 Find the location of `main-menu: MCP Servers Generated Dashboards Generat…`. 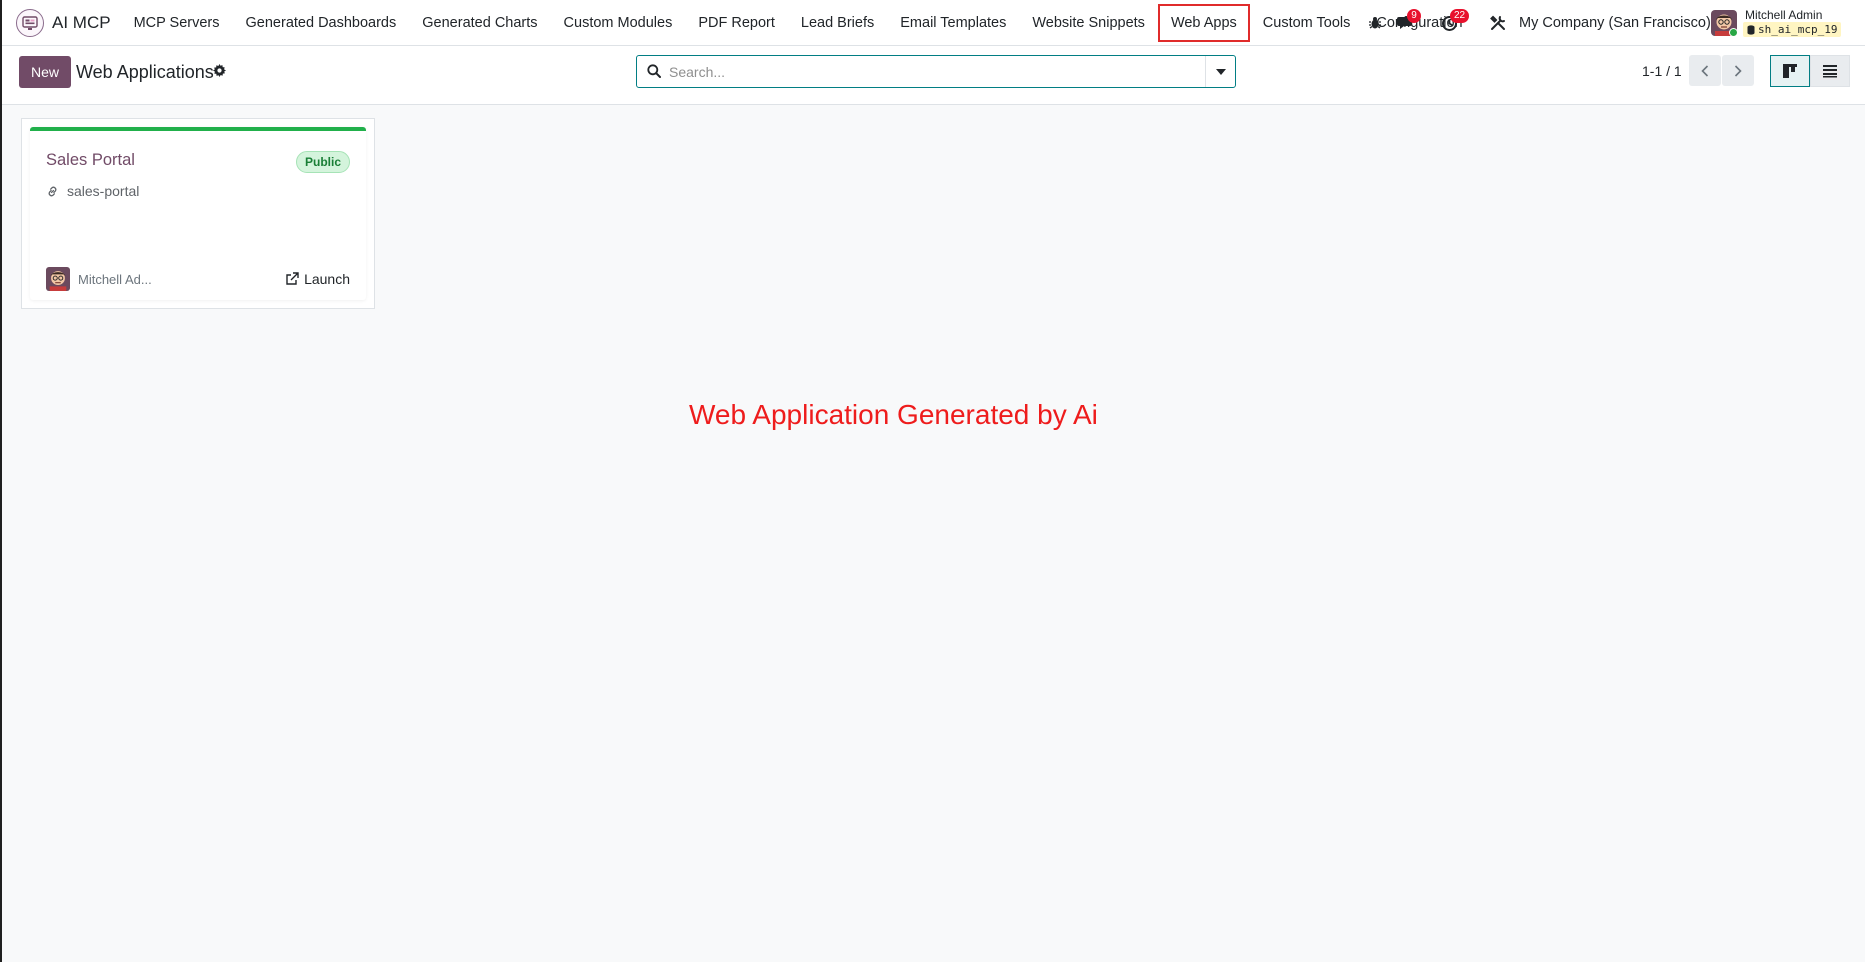

main-menu: MCP Servers Generated Dashboards Generat… is located at coordinates (798, 23).